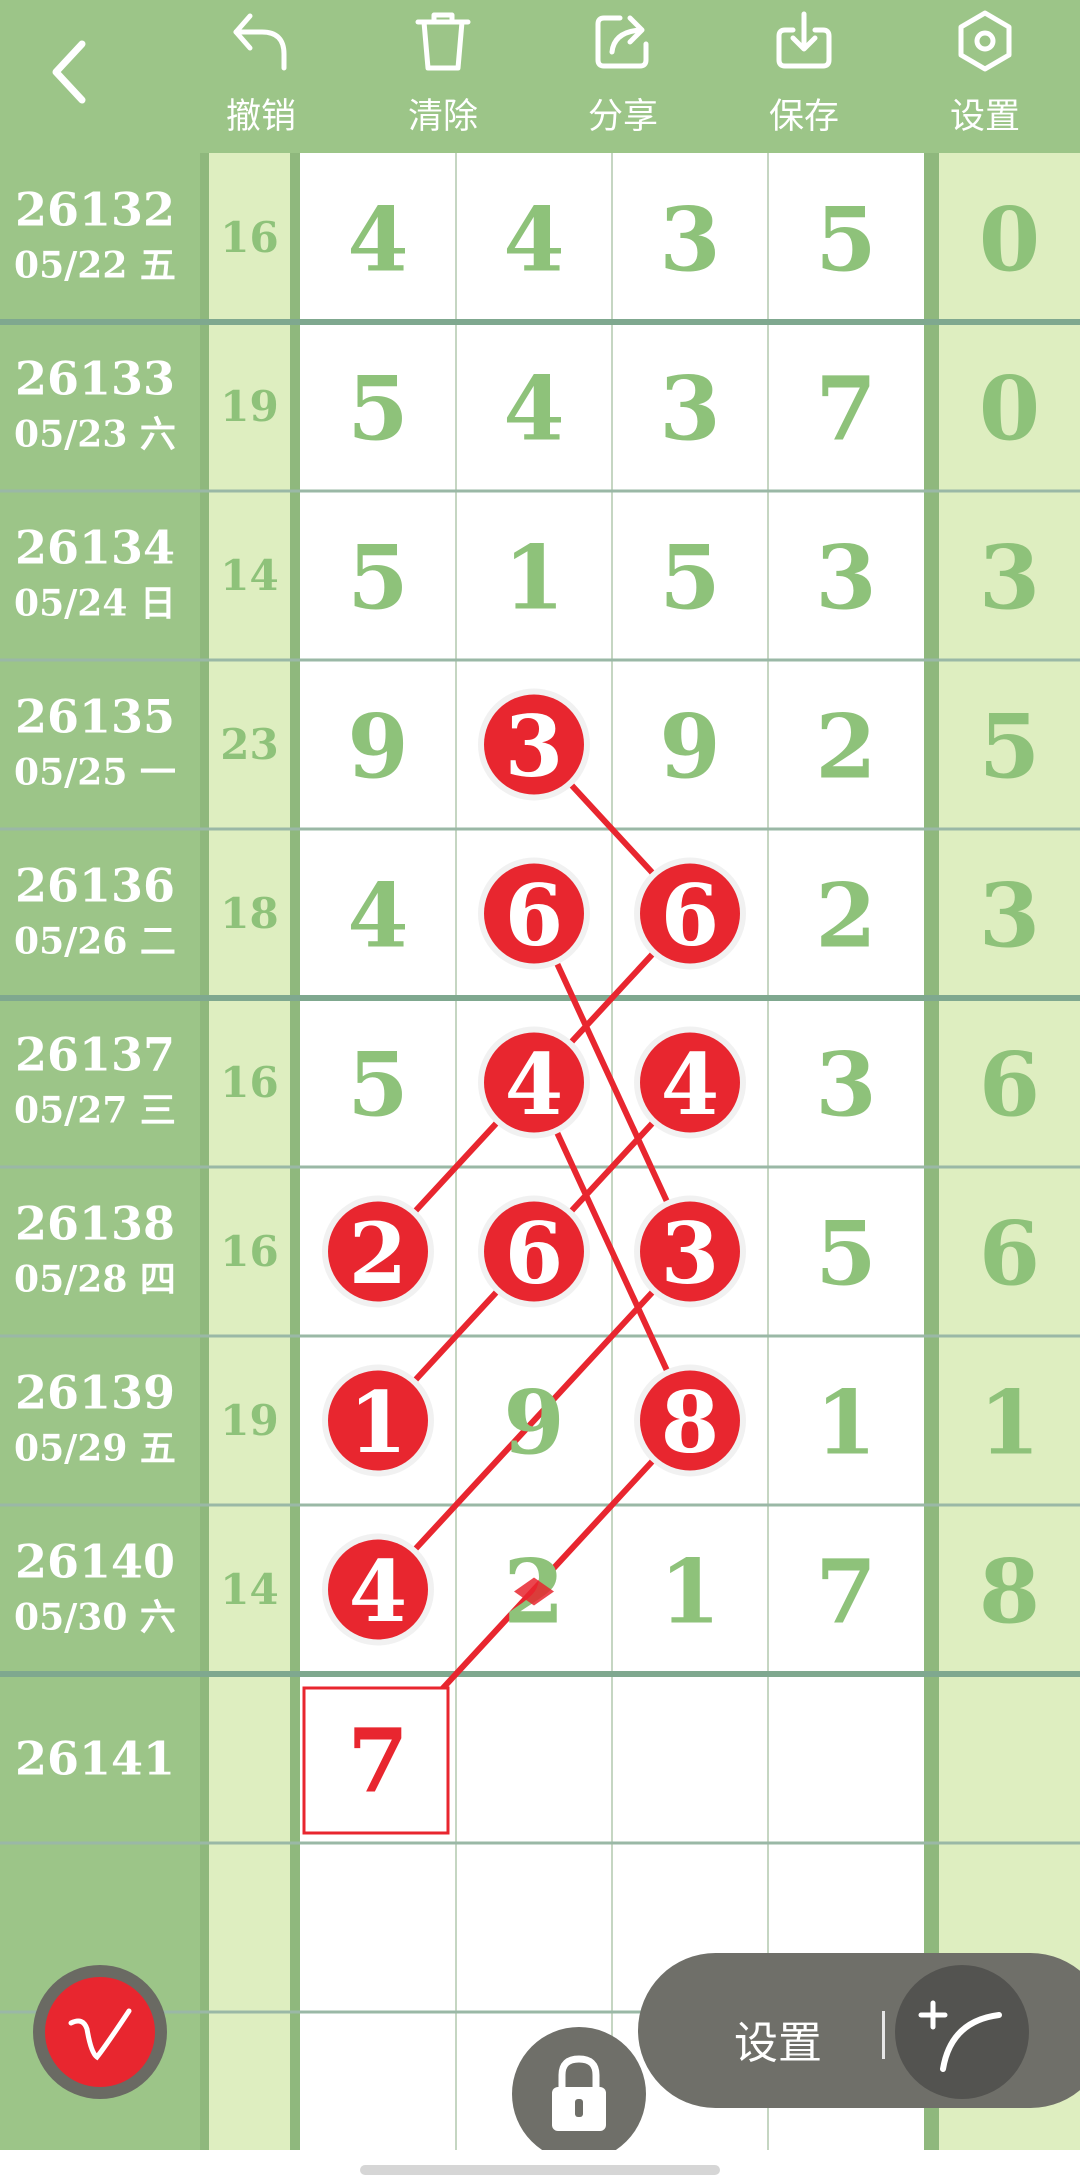  What do you see at coordinates (931, 1153) in the screenshot?
I see `digit-last-divider` at bounding box center [931, 1153].